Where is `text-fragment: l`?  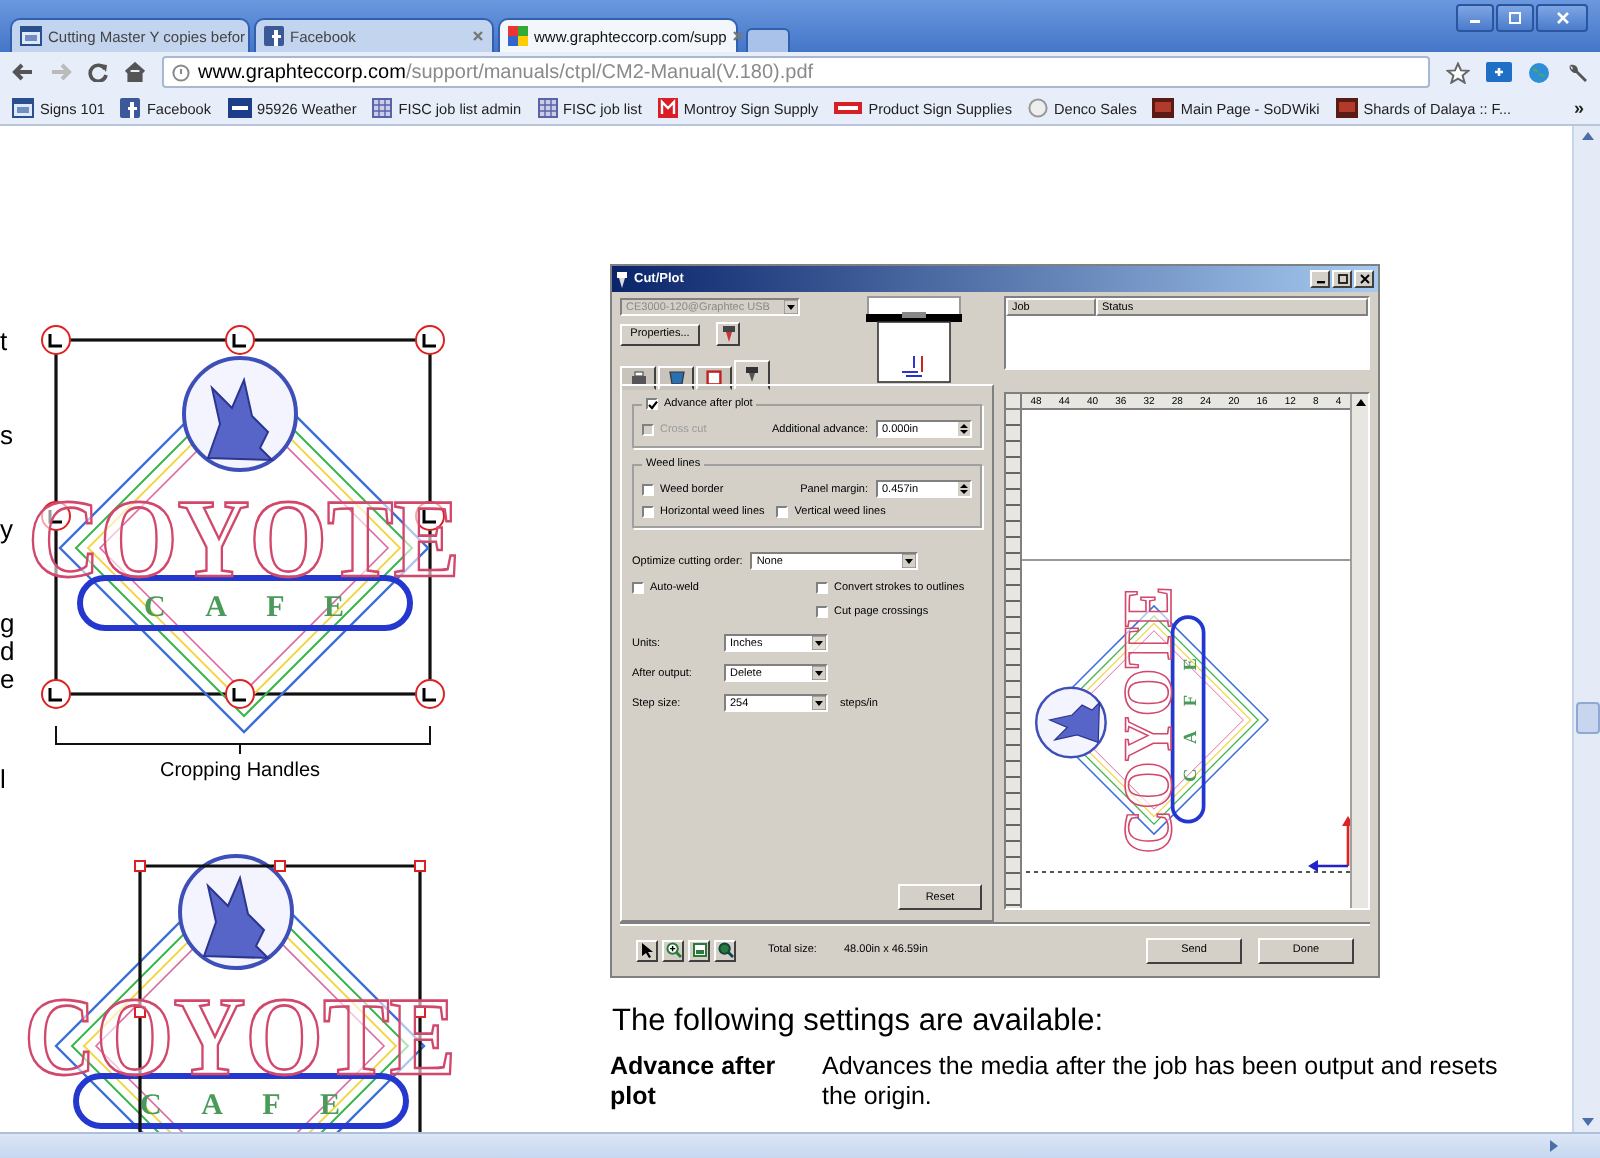
text-fragment: l is located at coordinates (4, 780).